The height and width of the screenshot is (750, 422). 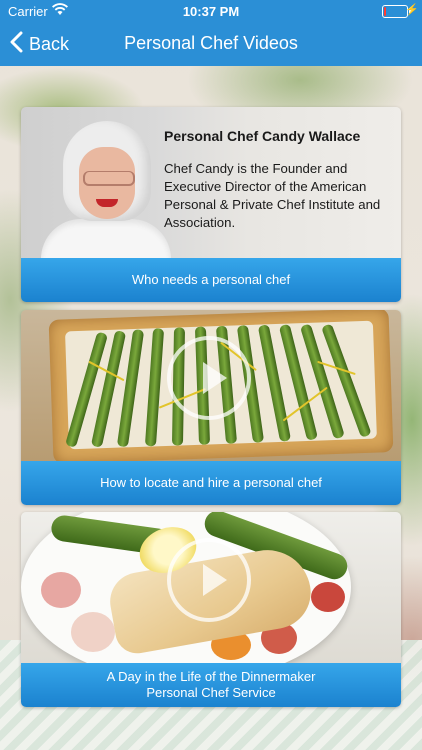 I want to click on caption-text: Who needs a personal chef, so click(x=211, y=279).